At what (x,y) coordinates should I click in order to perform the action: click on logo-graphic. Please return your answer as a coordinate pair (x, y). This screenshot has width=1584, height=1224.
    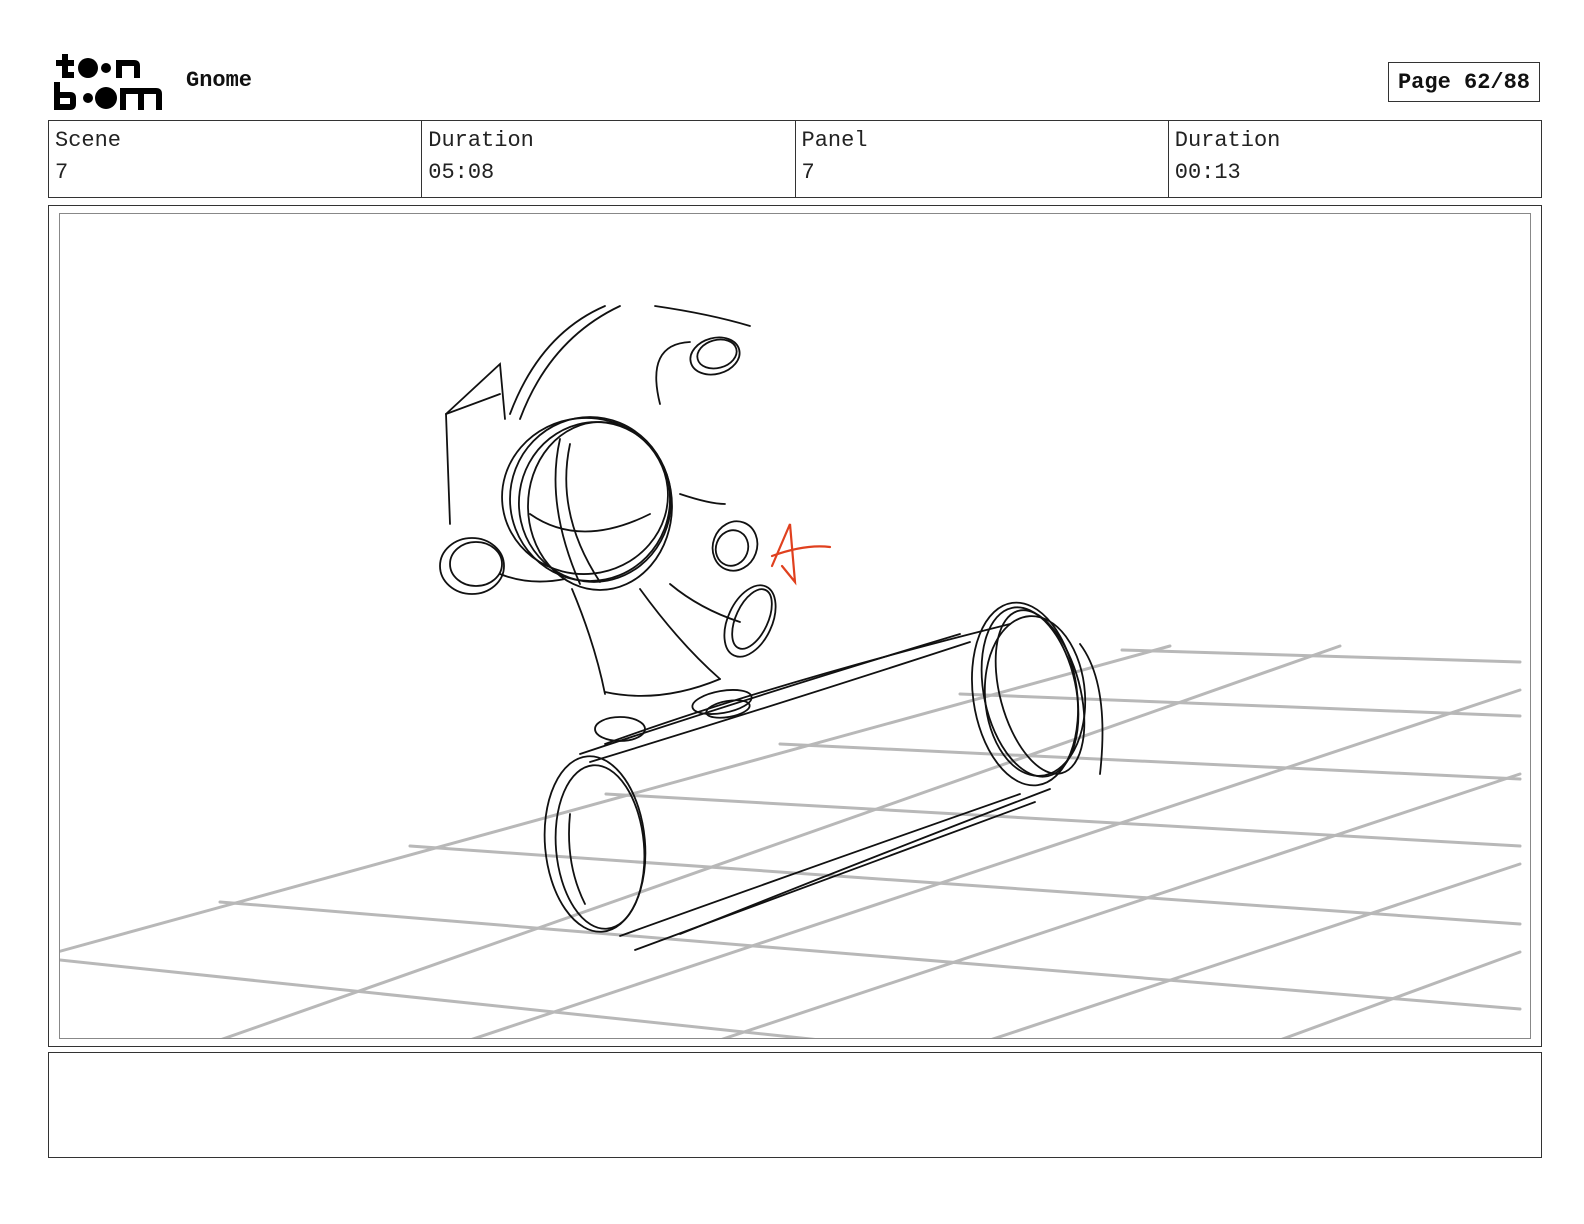
    Looking at the image, I should click on (108, 82).